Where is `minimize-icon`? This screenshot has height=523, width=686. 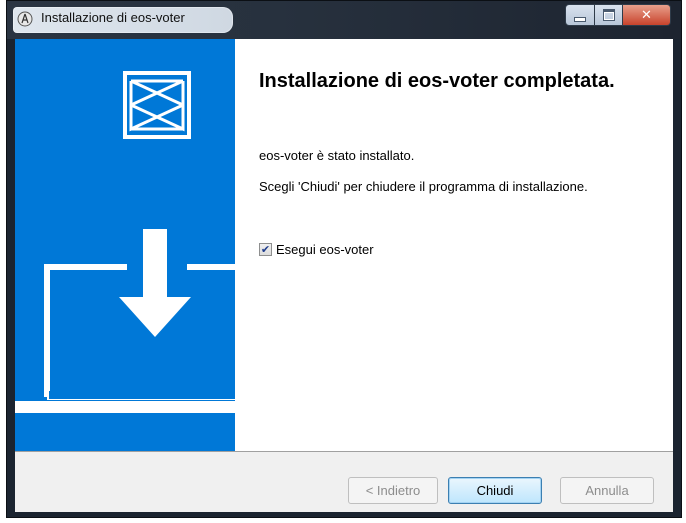 minimize-icon is located at coordinates (580, 19).